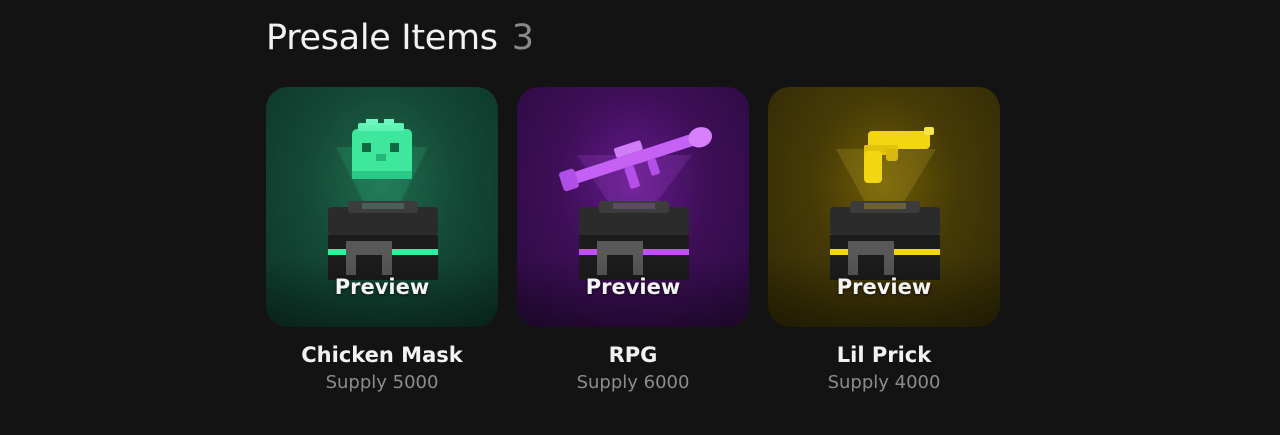 Image resolution: width=1280 pixels, height=435 pixels. What do you see at coordinates (646, 42) in the screenshot?
I see `section-header: Presale Items 3` at bounding box center [646, 42].